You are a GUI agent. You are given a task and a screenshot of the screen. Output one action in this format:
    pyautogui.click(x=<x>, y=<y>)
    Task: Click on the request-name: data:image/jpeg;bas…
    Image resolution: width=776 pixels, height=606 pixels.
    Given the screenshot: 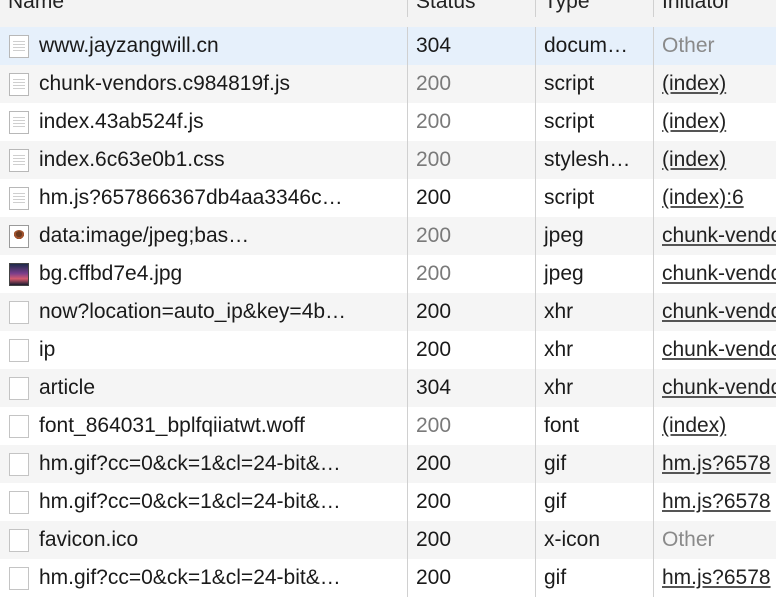 What is the action you would take?
    pyautogui.click(x=144, y=235)
    